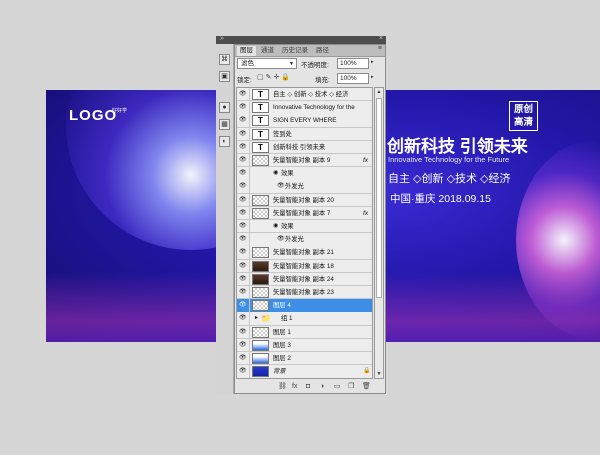  Describe the element at coordinates (523, 122) in the screenshot. I see `badge-line-2: 高清` at that location.